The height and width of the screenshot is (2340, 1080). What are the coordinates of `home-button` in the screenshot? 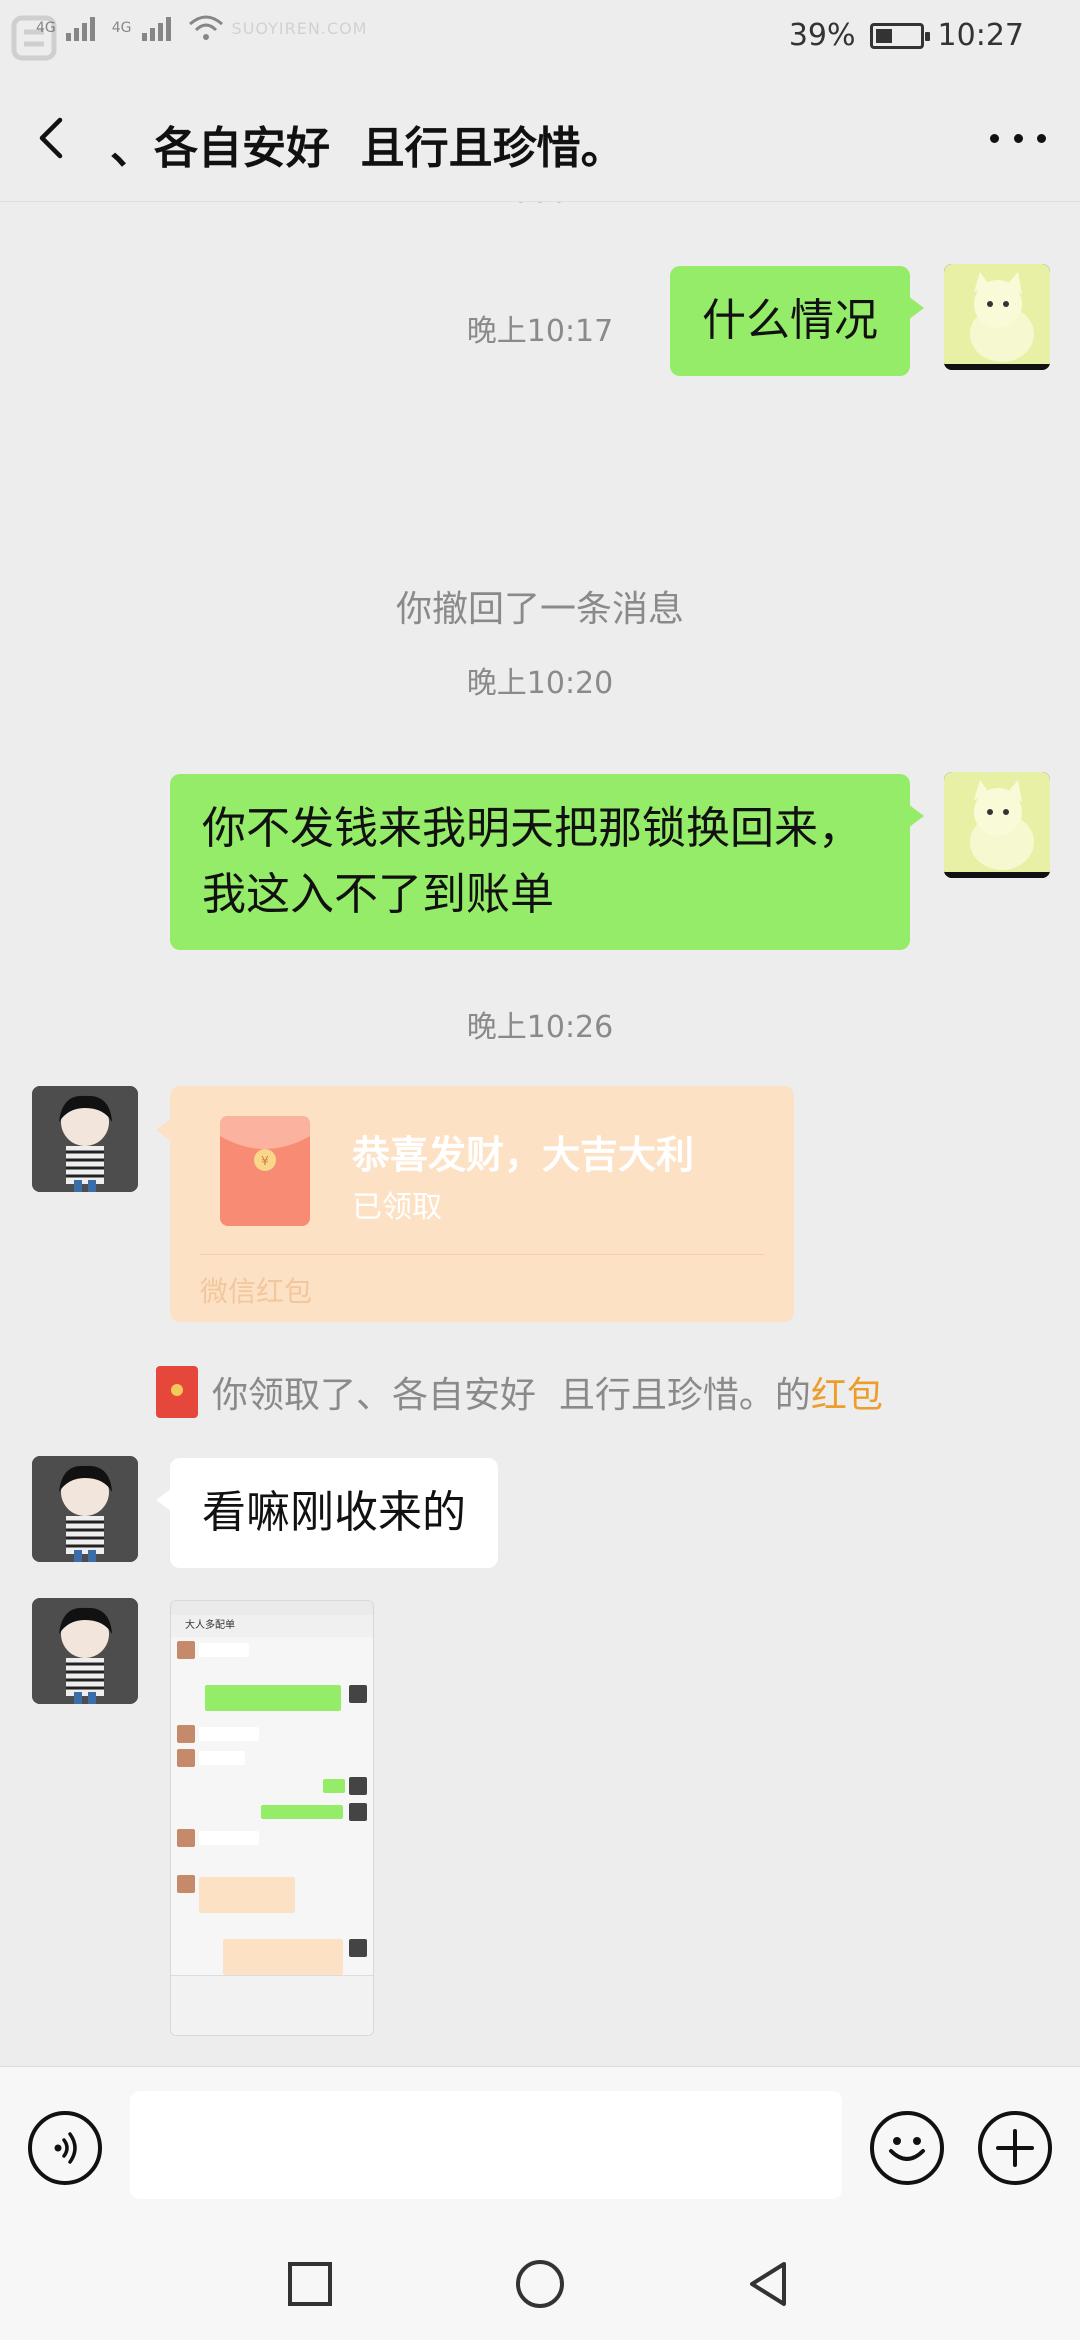 It's located at (540, 2284).